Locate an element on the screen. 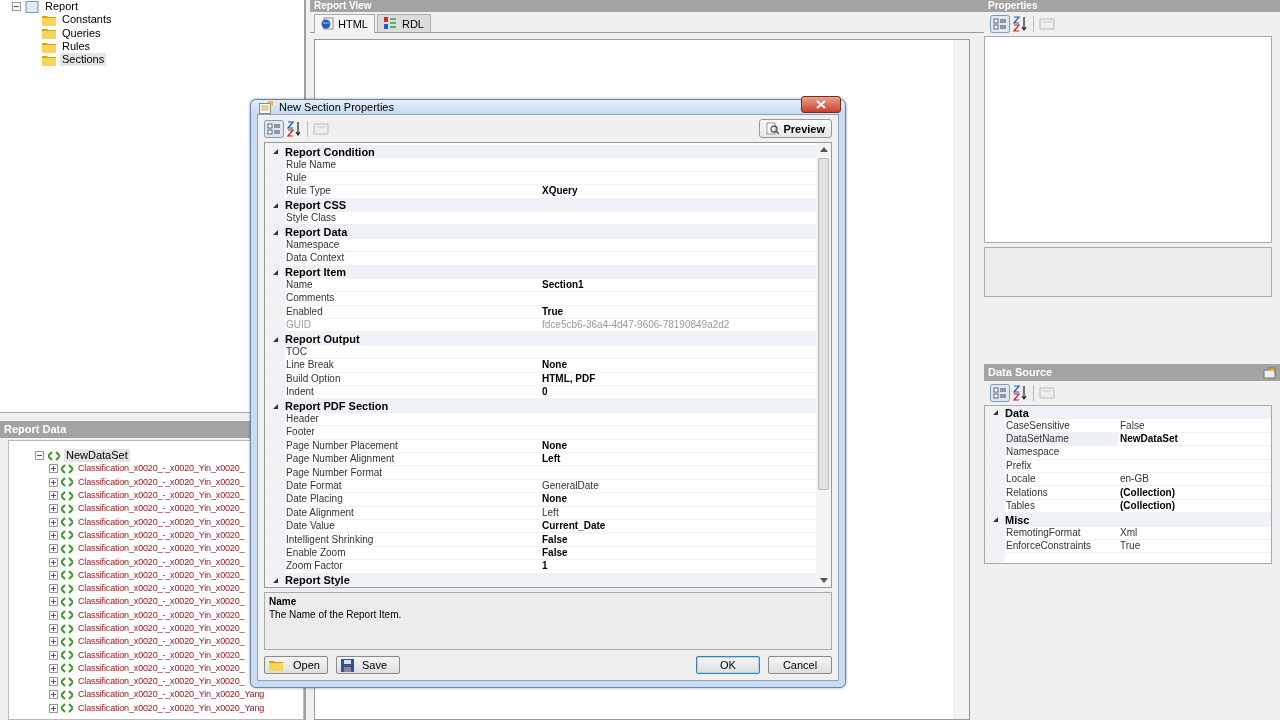 The width and height of the screenshot is (1280, 720). tab: HTML is located at coordinates (344, 23).